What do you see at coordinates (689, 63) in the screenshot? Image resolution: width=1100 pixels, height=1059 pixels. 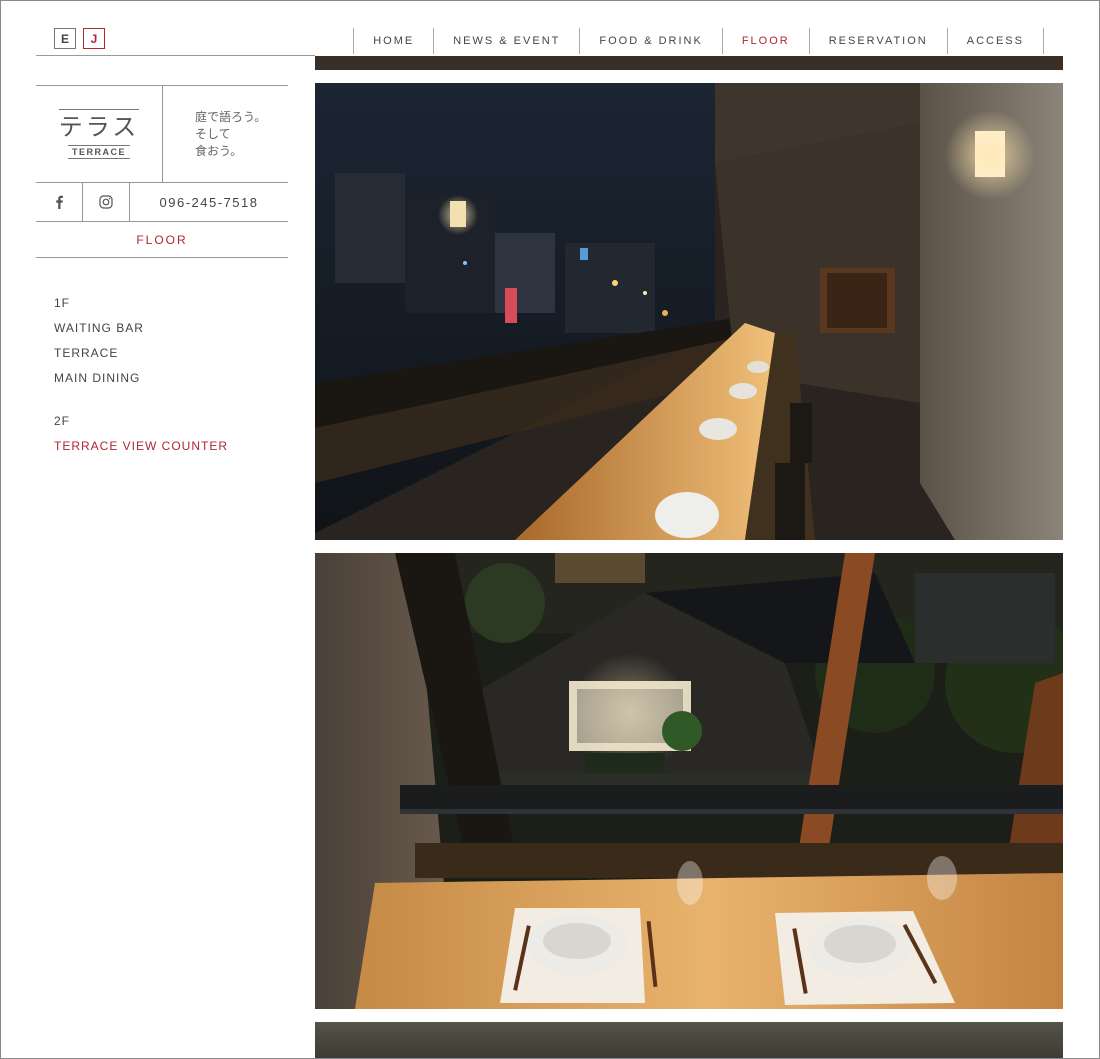 I see `photo-partial-top` at bounding box center [689, 63].